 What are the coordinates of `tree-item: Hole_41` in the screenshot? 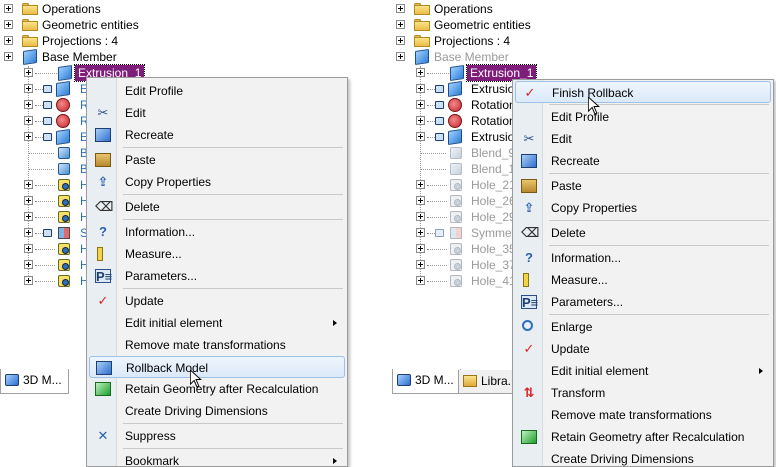 It's located at (471, 281).